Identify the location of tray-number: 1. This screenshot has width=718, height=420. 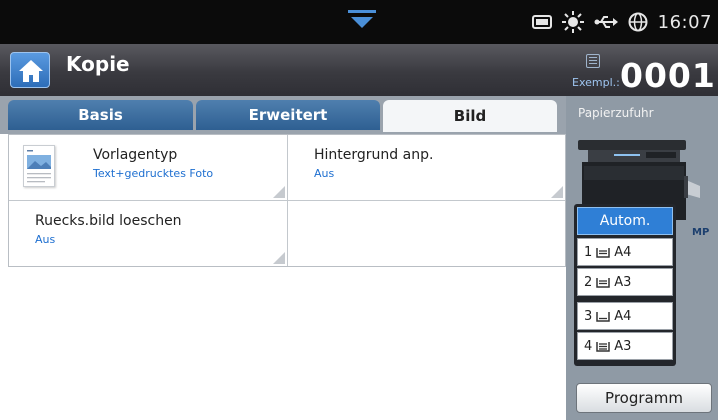
(588, 252).